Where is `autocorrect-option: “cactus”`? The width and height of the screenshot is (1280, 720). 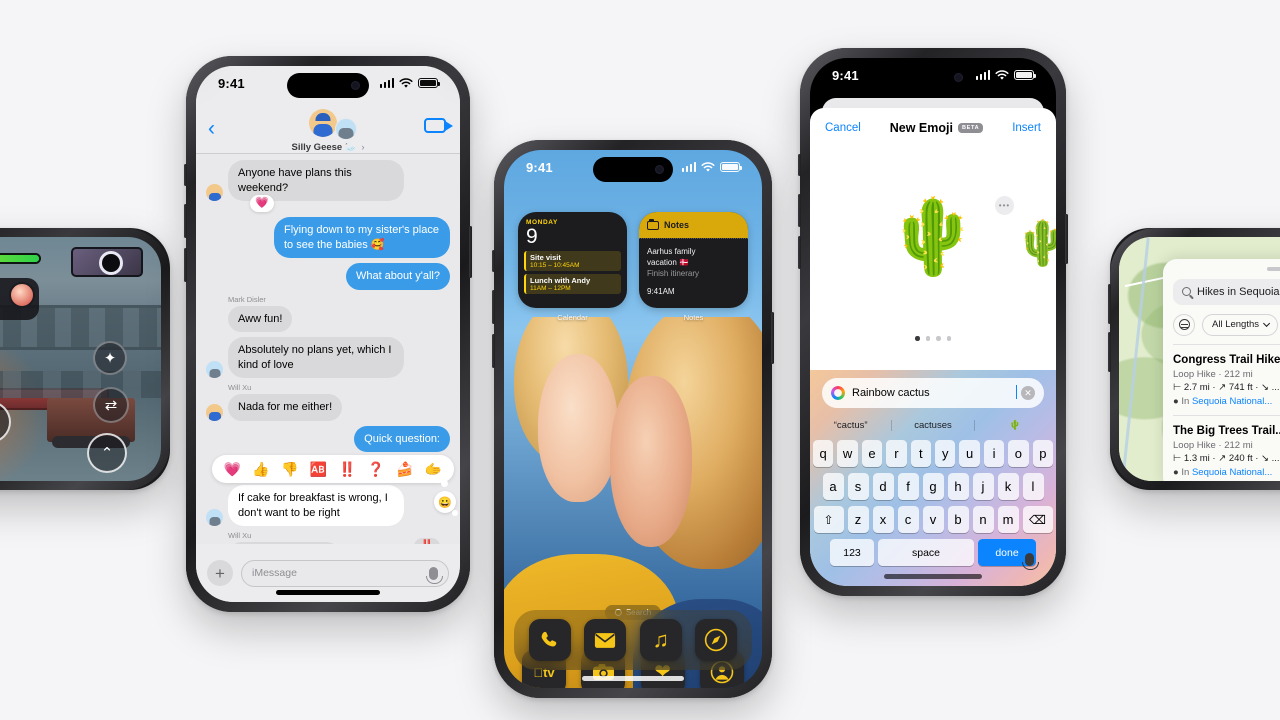
autocorrect-option: “cactus” is located at coordinates (850, 425).